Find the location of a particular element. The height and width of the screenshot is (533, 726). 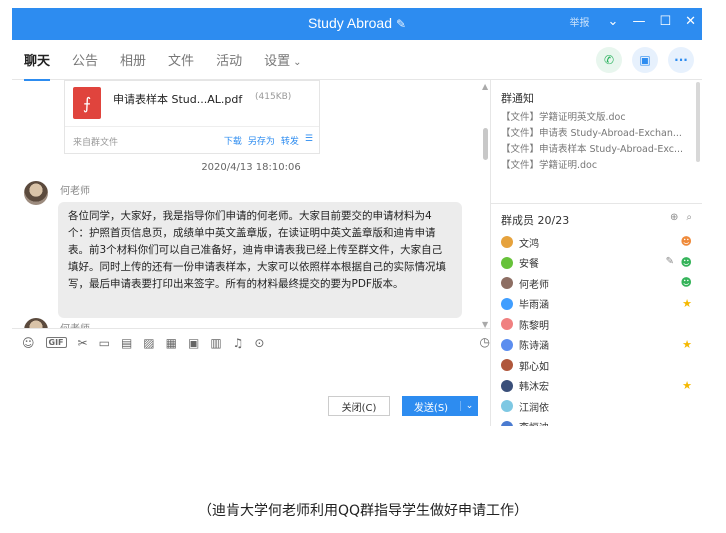

minimize-icon: — is located at coordinates (638, 21).